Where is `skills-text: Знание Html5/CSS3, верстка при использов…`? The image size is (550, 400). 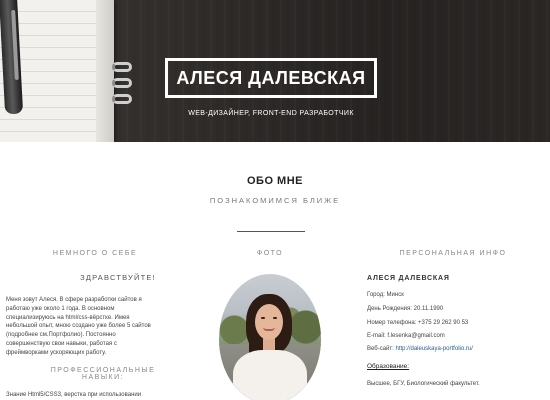
skills-text: Знание Html5/CSS3, верстка при использов… is located at coordinates (74, 395).